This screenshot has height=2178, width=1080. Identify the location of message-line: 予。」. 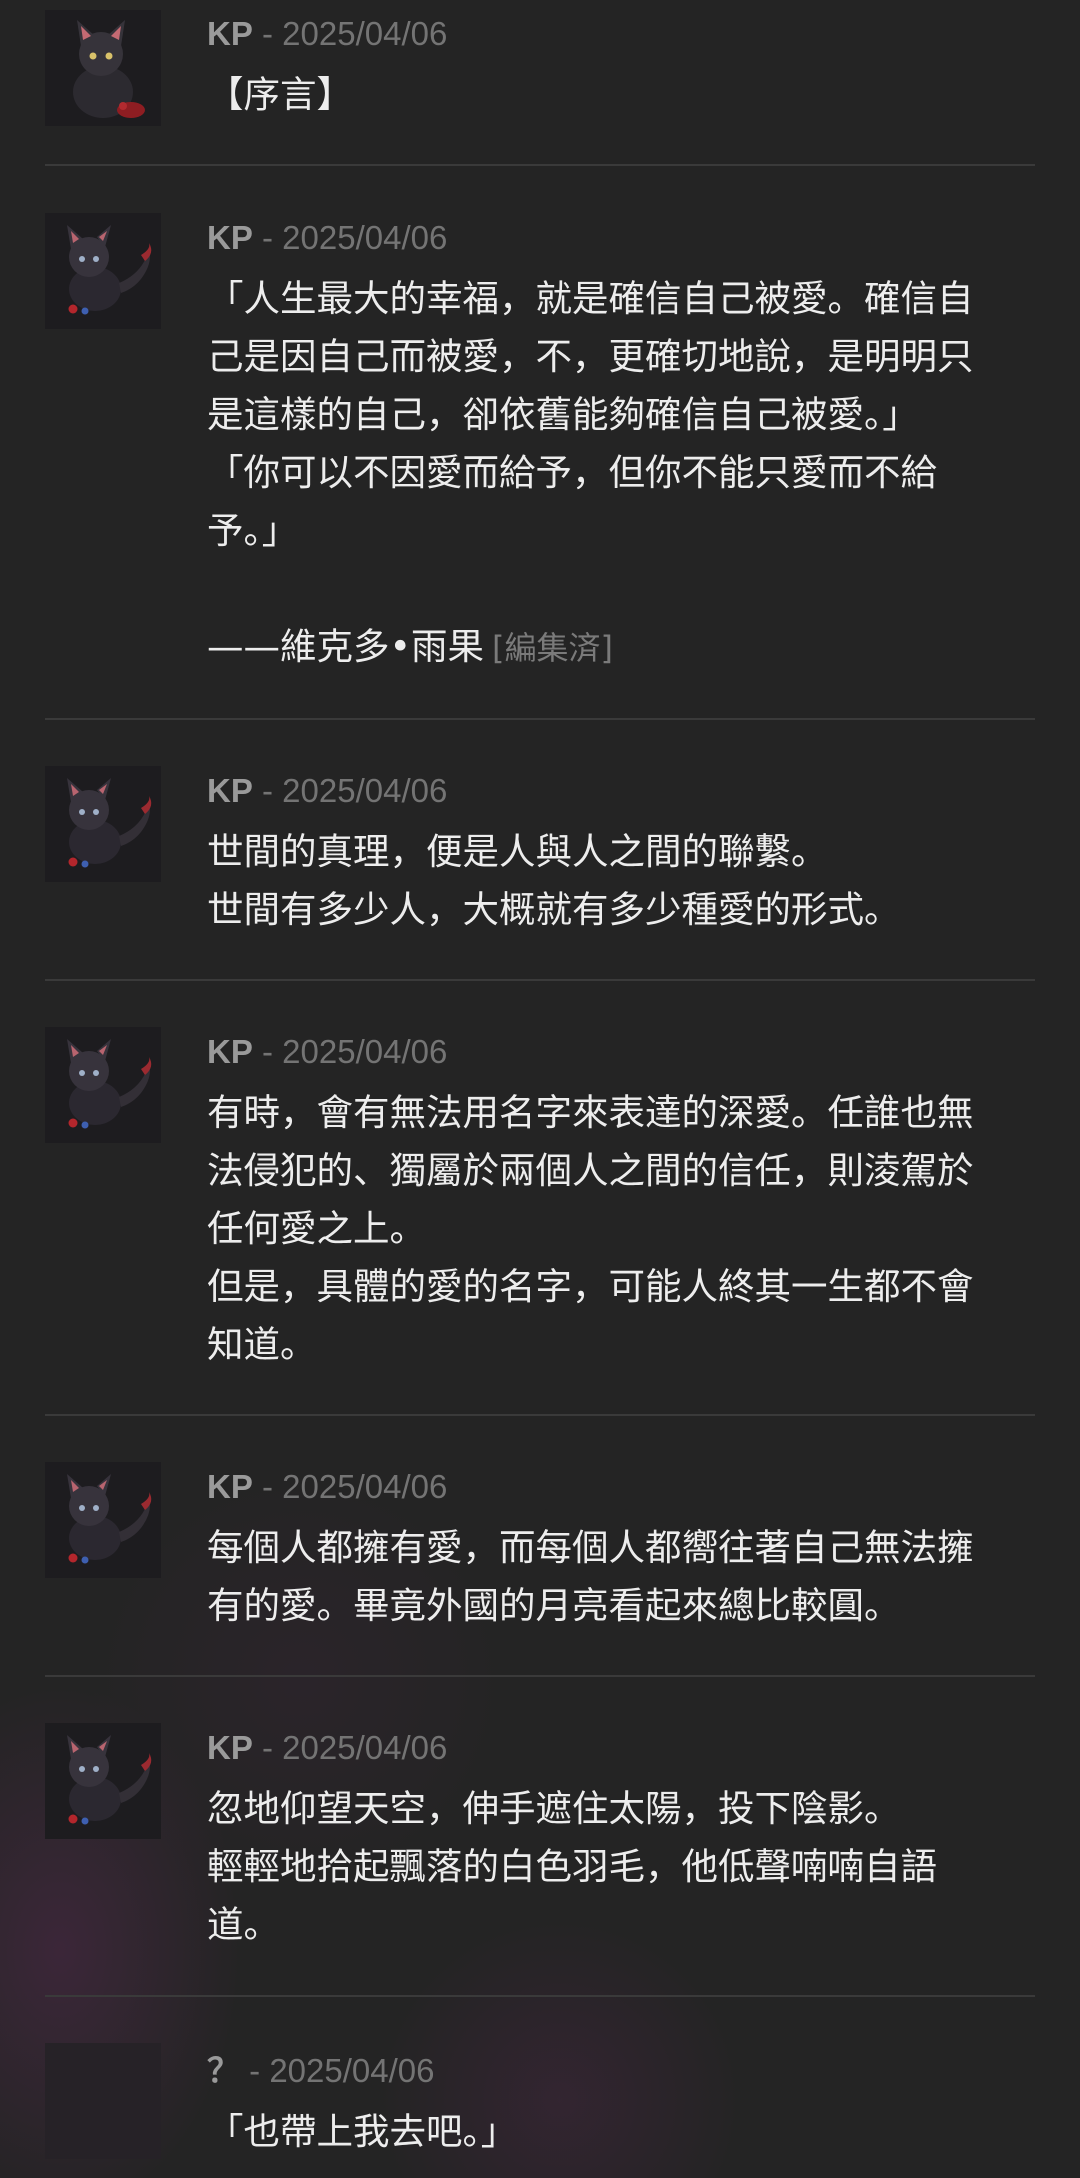
(253, 530).